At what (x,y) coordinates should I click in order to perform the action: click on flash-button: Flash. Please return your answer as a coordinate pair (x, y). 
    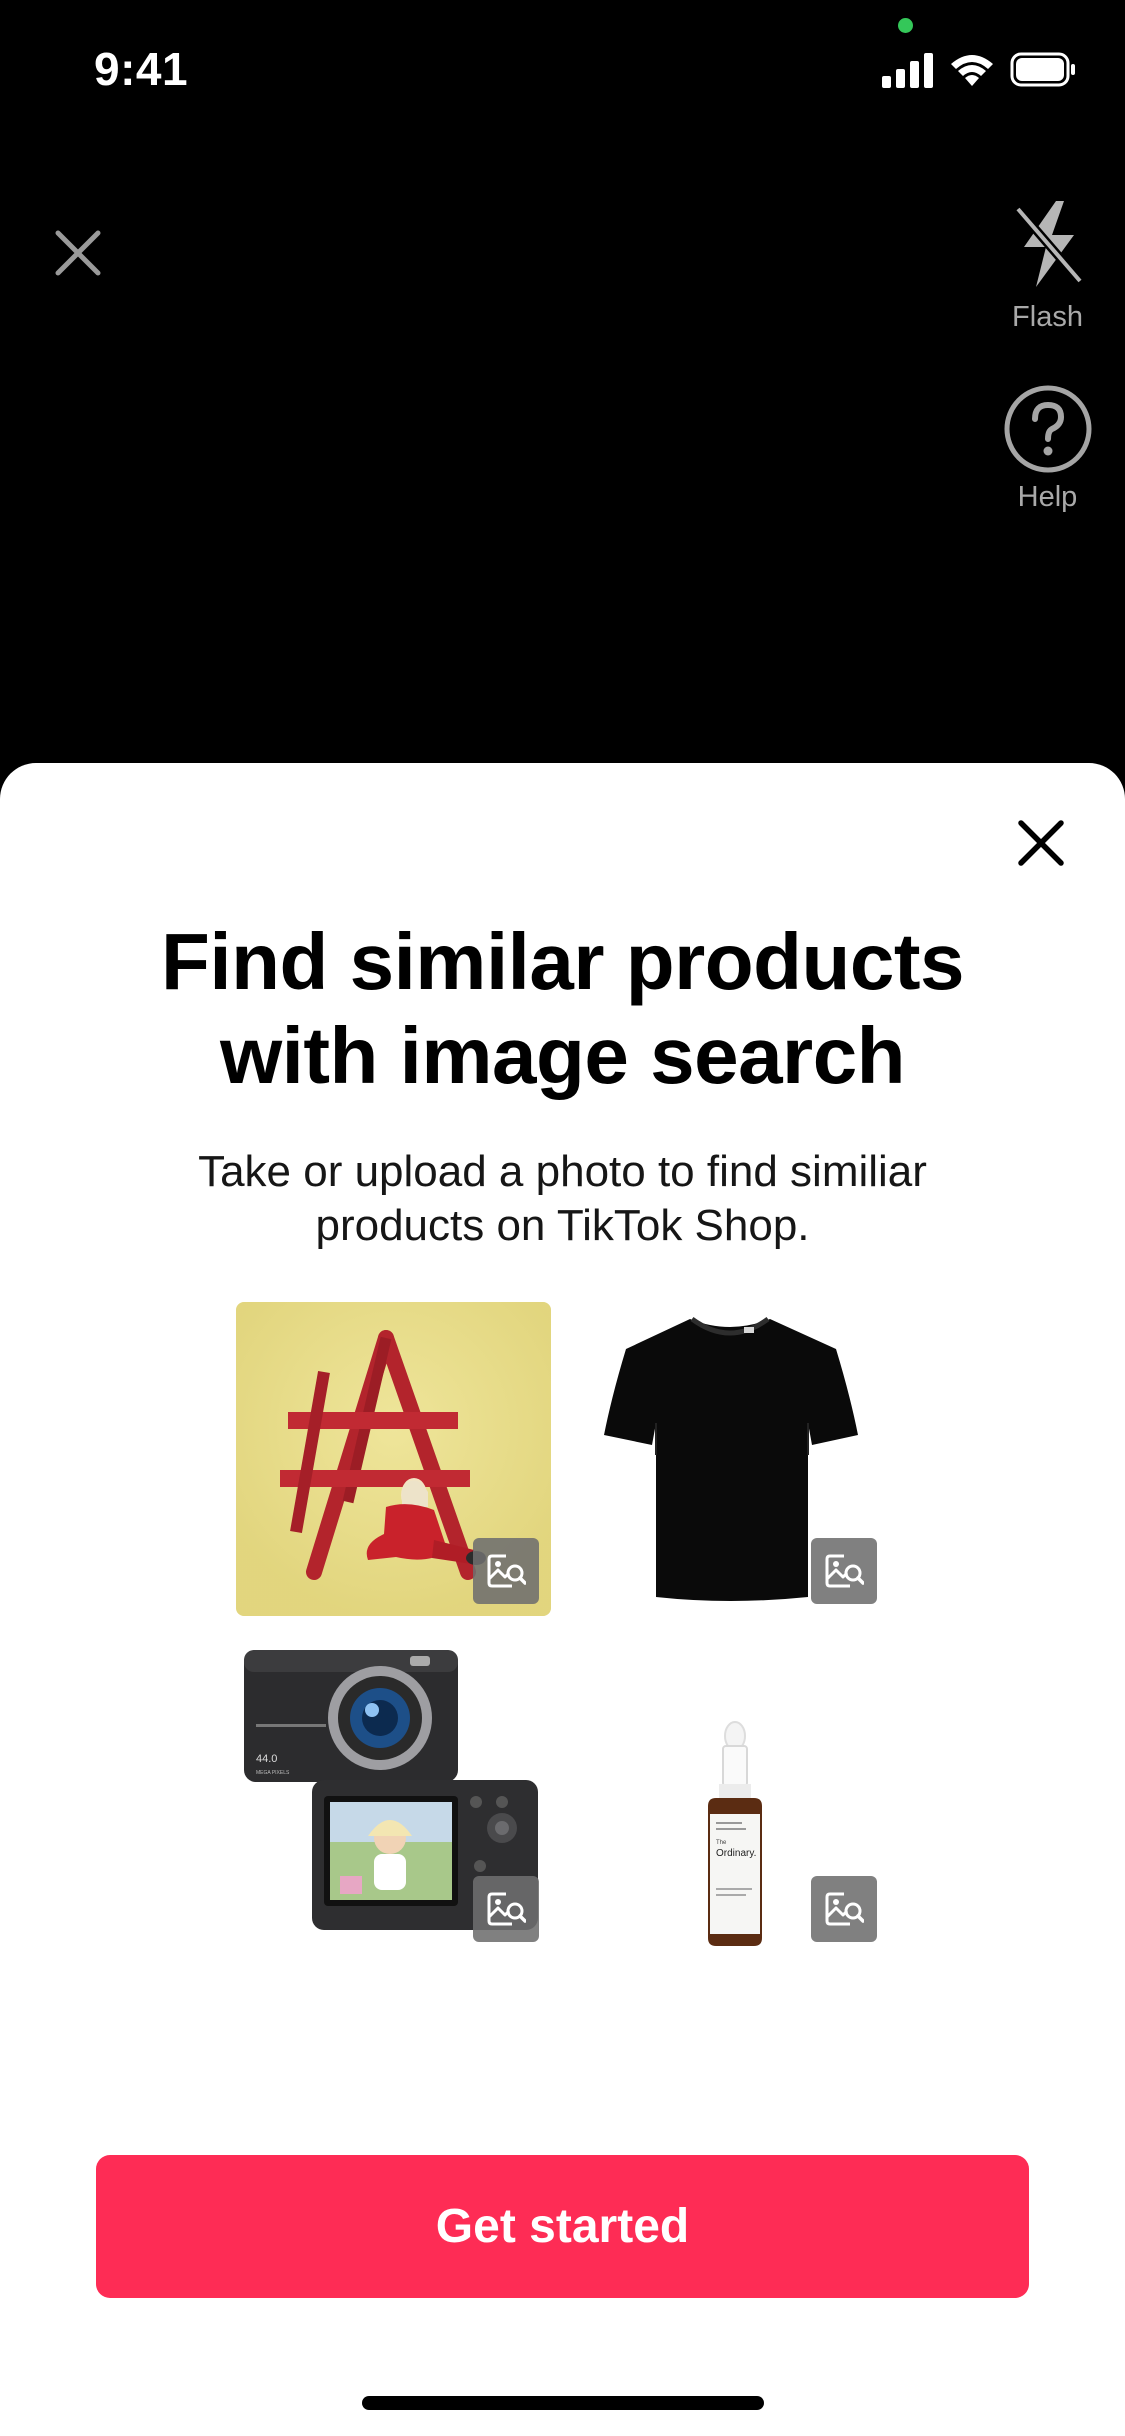
    Looking at the image, I should click on (1047, 264).